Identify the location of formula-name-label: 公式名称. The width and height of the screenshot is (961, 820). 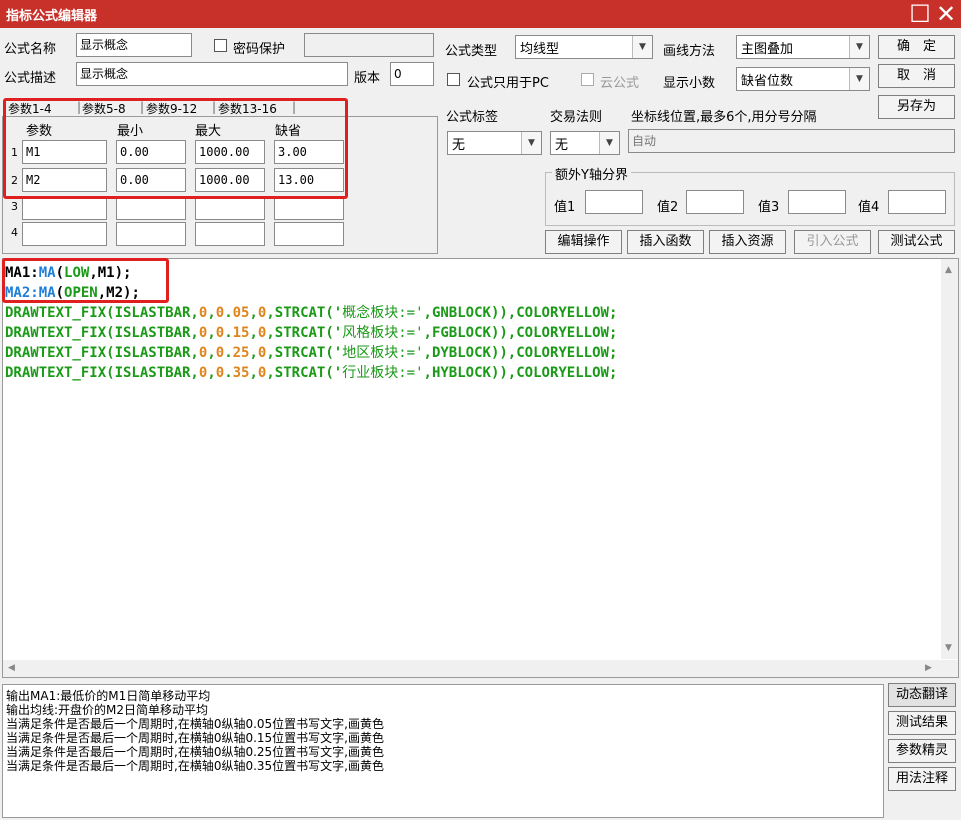
(30, 49).